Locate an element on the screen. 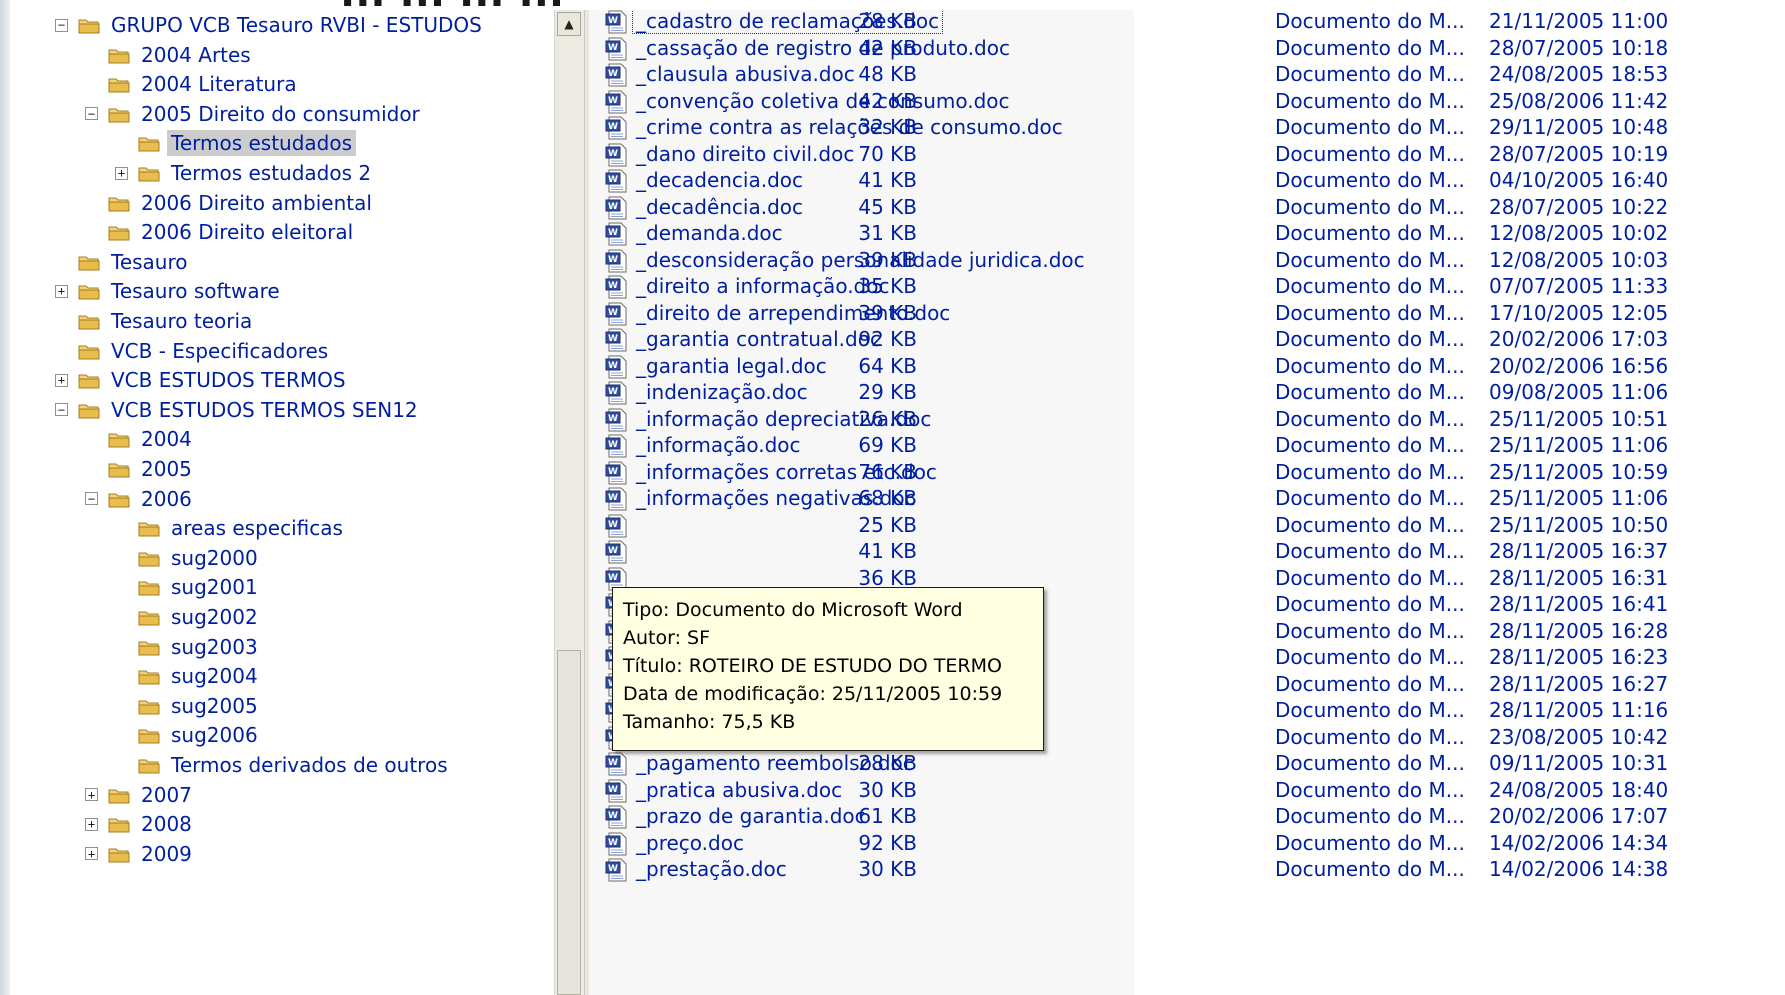 The image size is (1785, 995). tree-item: sug2004 is located at coordinates (188, 676).